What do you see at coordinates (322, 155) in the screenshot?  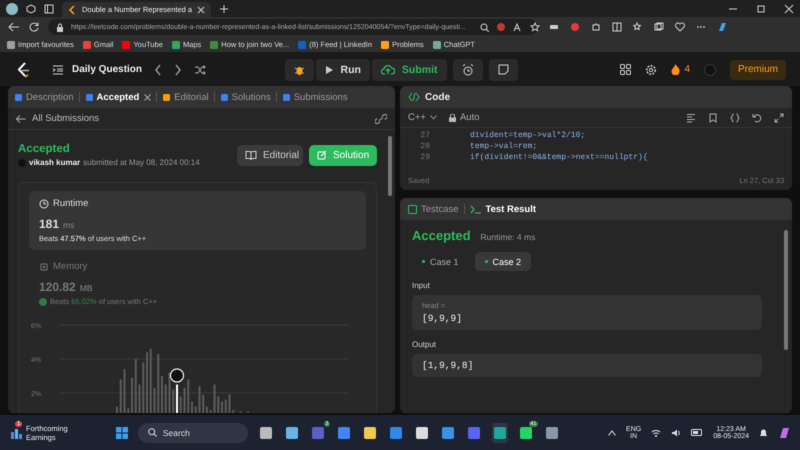 I see `edit-icon` at bounding box center [322, 155].